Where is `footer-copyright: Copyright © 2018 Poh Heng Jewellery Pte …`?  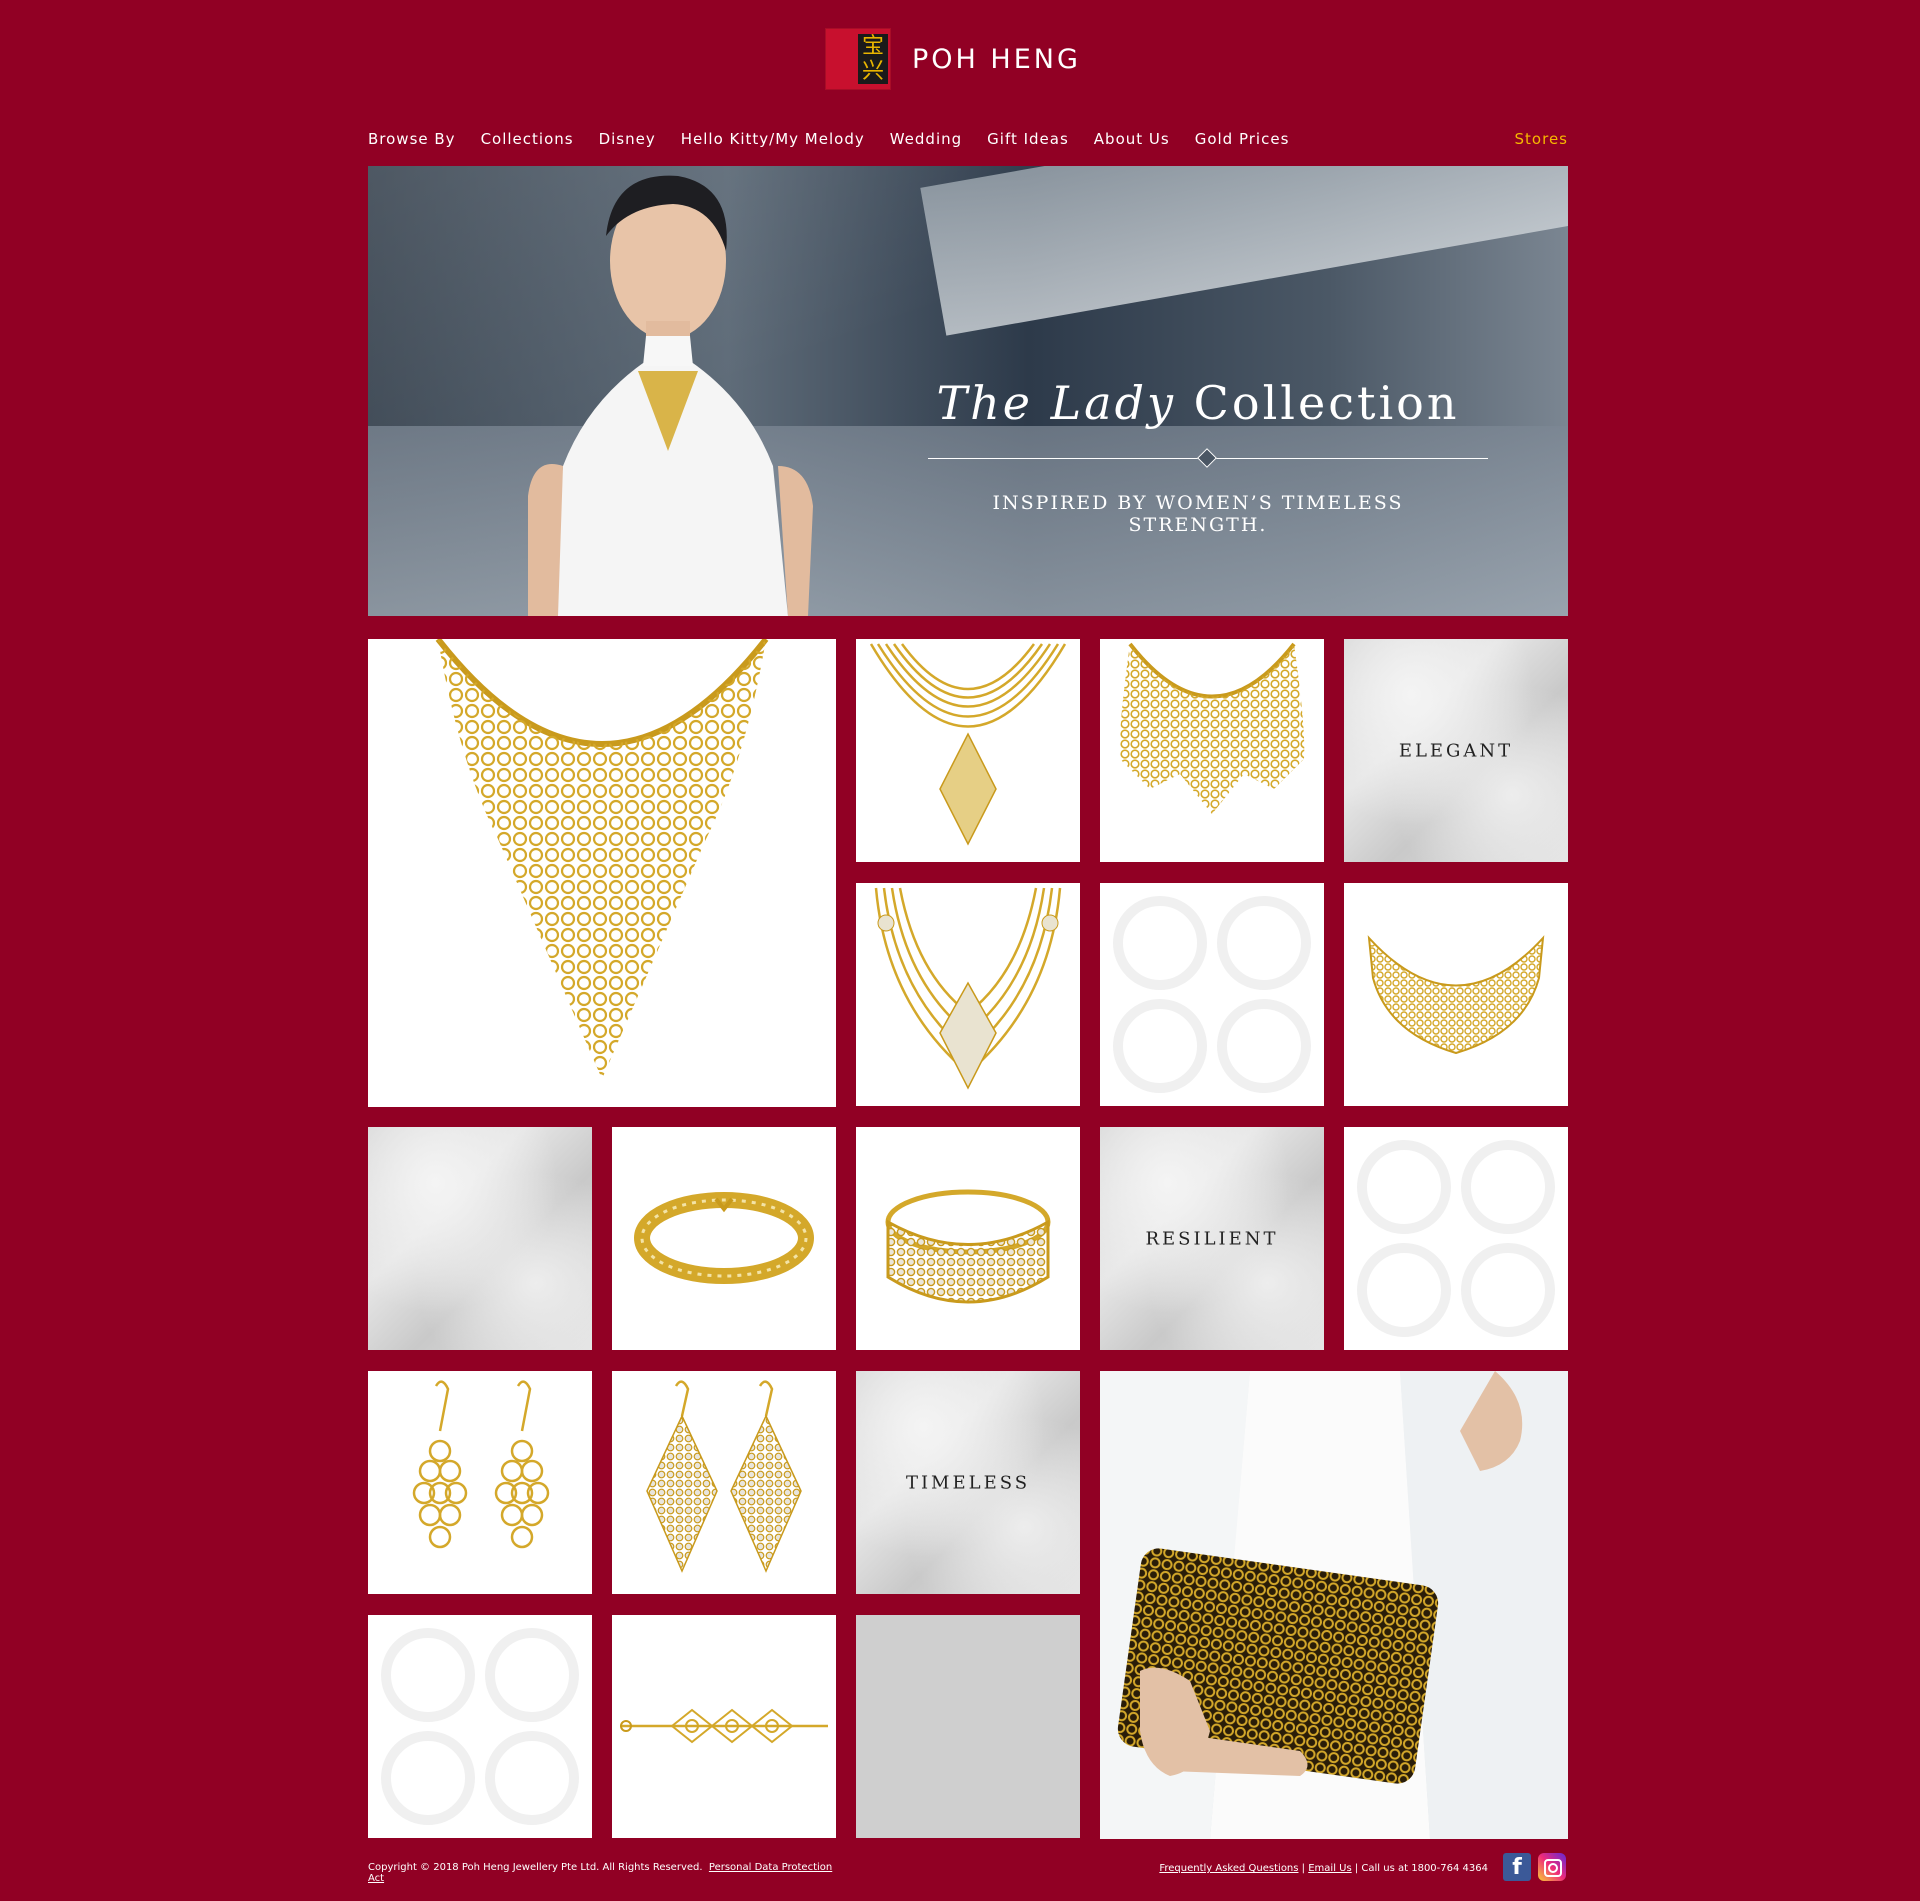
footer-copyright: Copyright © 2018 Poh Heng Jewellery Pte … is located at coordinates (608, 1873).